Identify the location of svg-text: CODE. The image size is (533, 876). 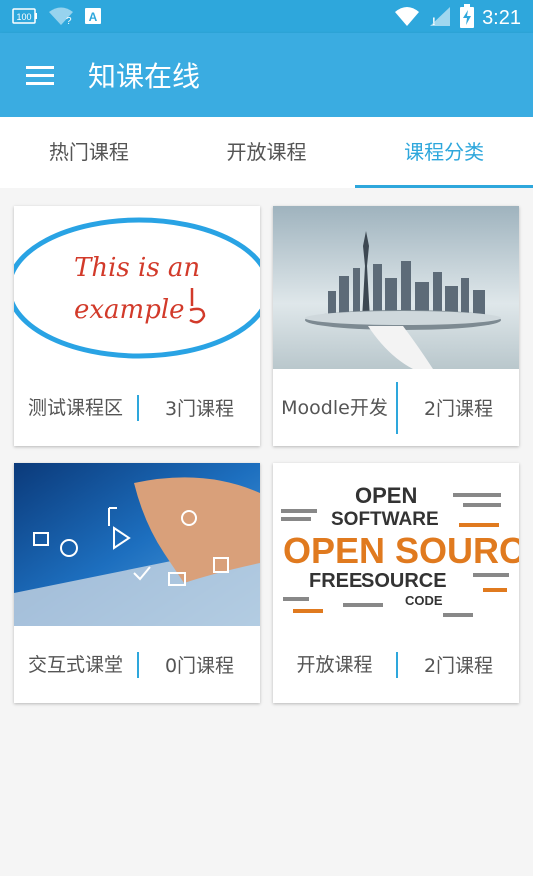
(424, 600).